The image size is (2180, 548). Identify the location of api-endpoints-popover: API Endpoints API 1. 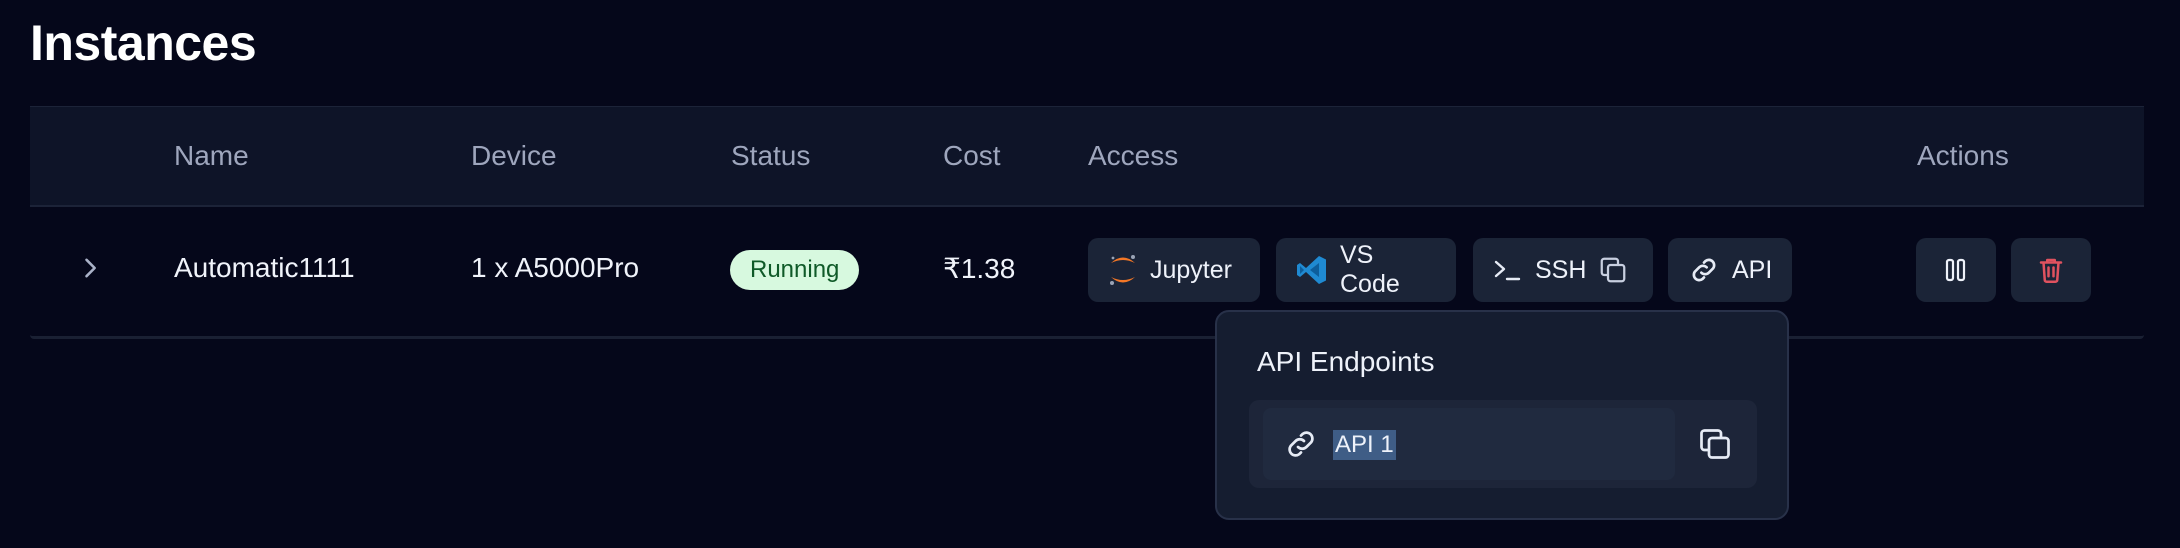
(1502, 415).